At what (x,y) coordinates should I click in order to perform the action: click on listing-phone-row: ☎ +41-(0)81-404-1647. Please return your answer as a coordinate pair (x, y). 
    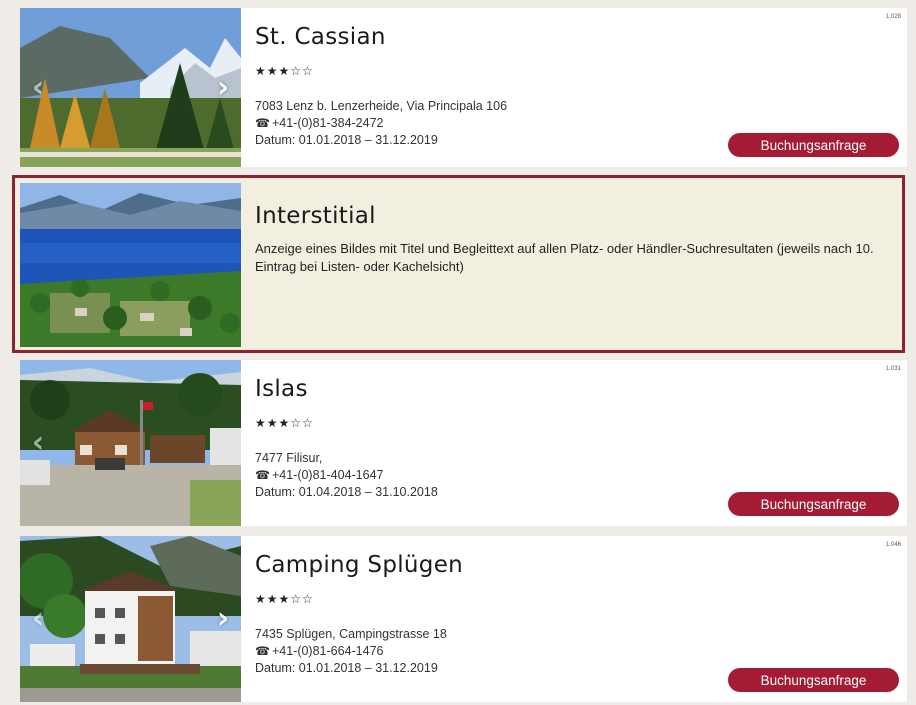
    Looking at the image, I should click on (346, 475).